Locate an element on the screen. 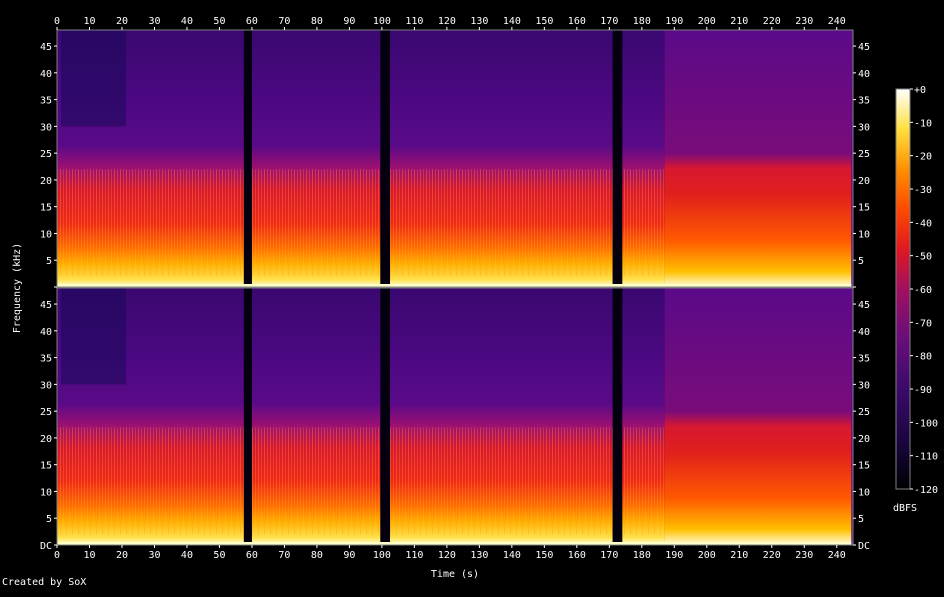  colorbar-tick-label: -40 is located at coordinates (923, 223).